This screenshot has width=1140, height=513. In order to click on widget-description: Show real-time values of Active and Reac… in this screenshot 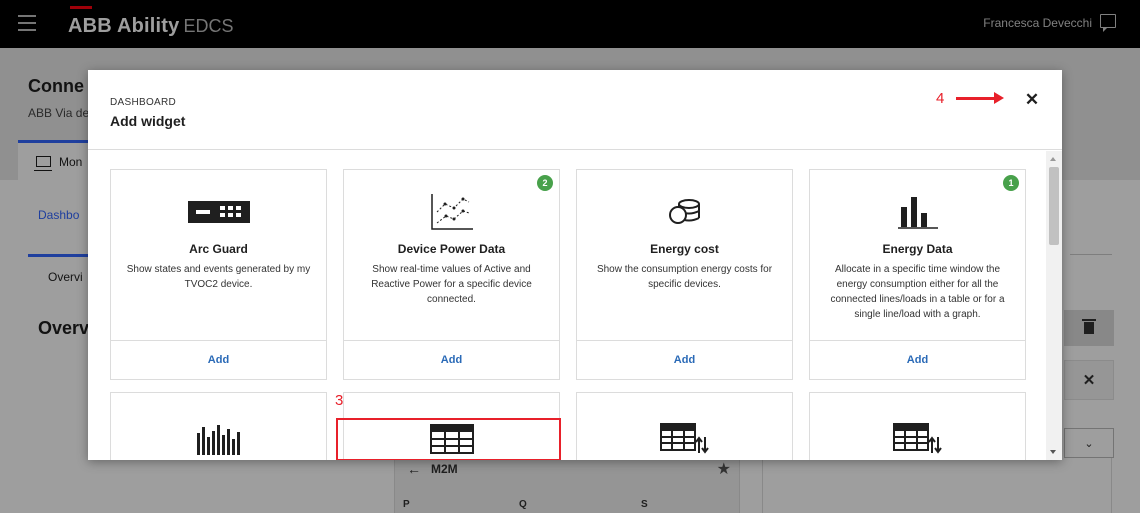, I will do `click(451, 284)`.